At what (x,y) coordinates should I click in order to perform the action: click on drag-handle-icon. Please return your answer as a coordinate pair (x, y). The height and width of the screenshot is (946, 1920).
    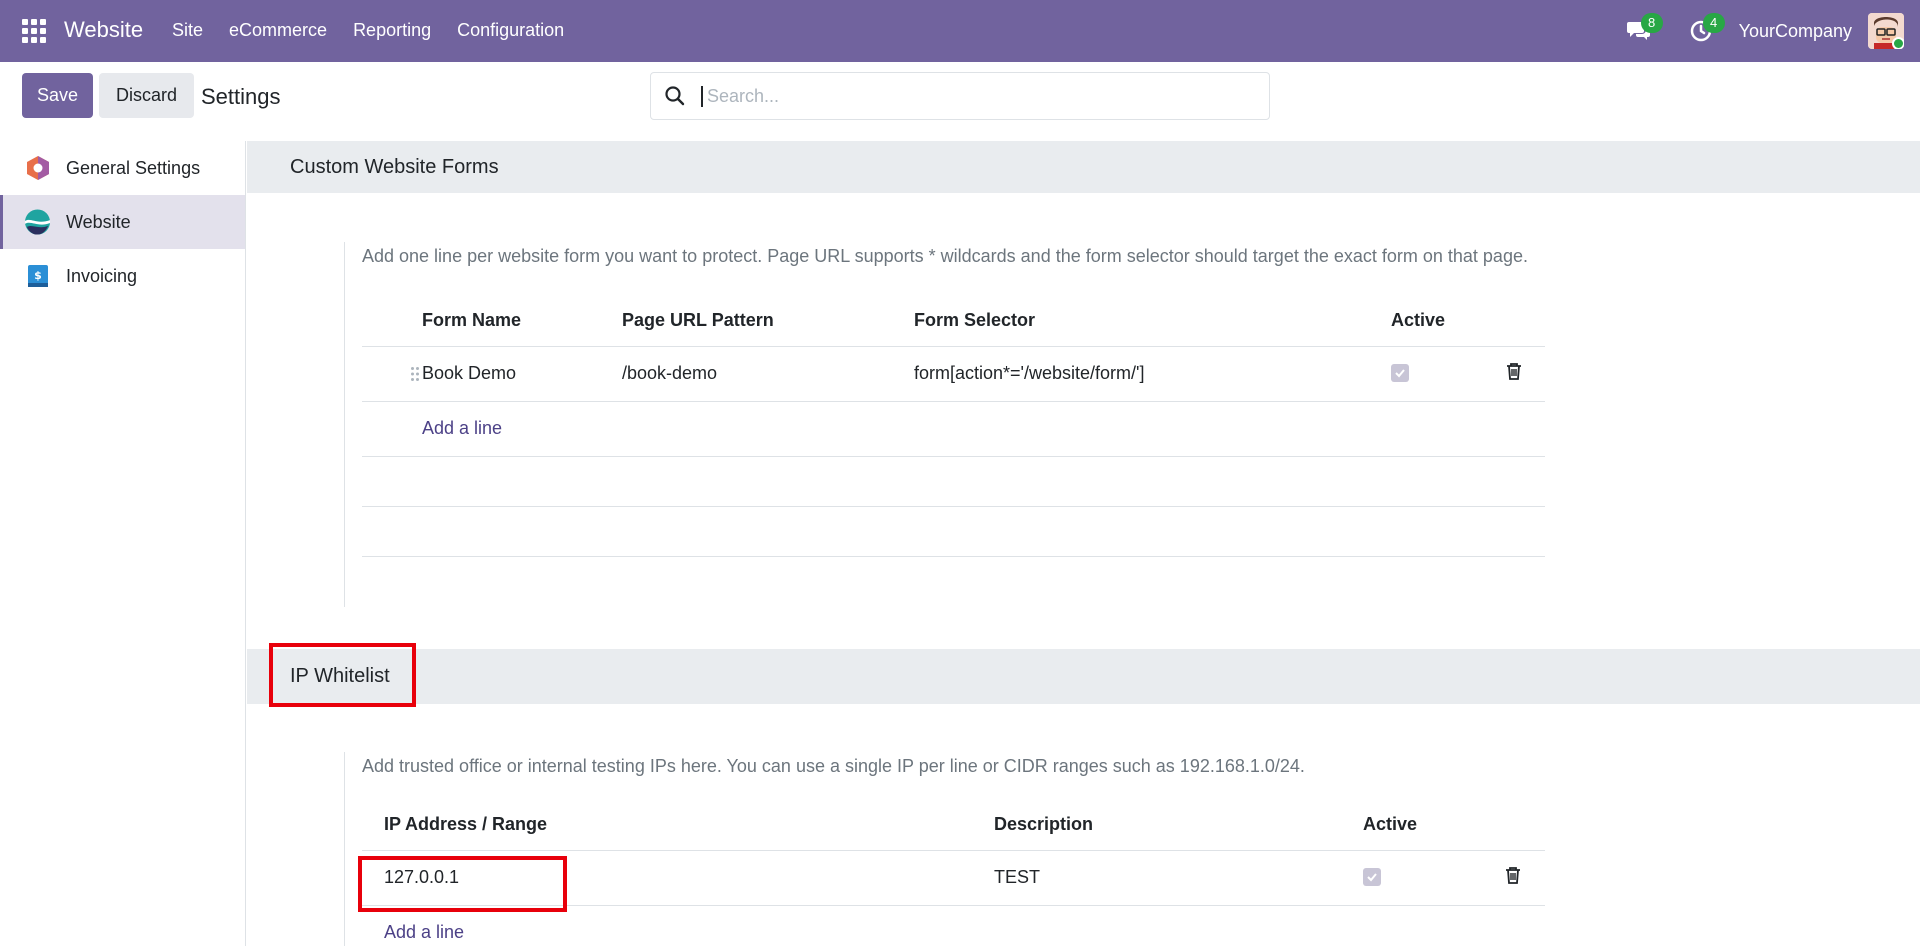
    Looking at the image, I should click on (415, 374).